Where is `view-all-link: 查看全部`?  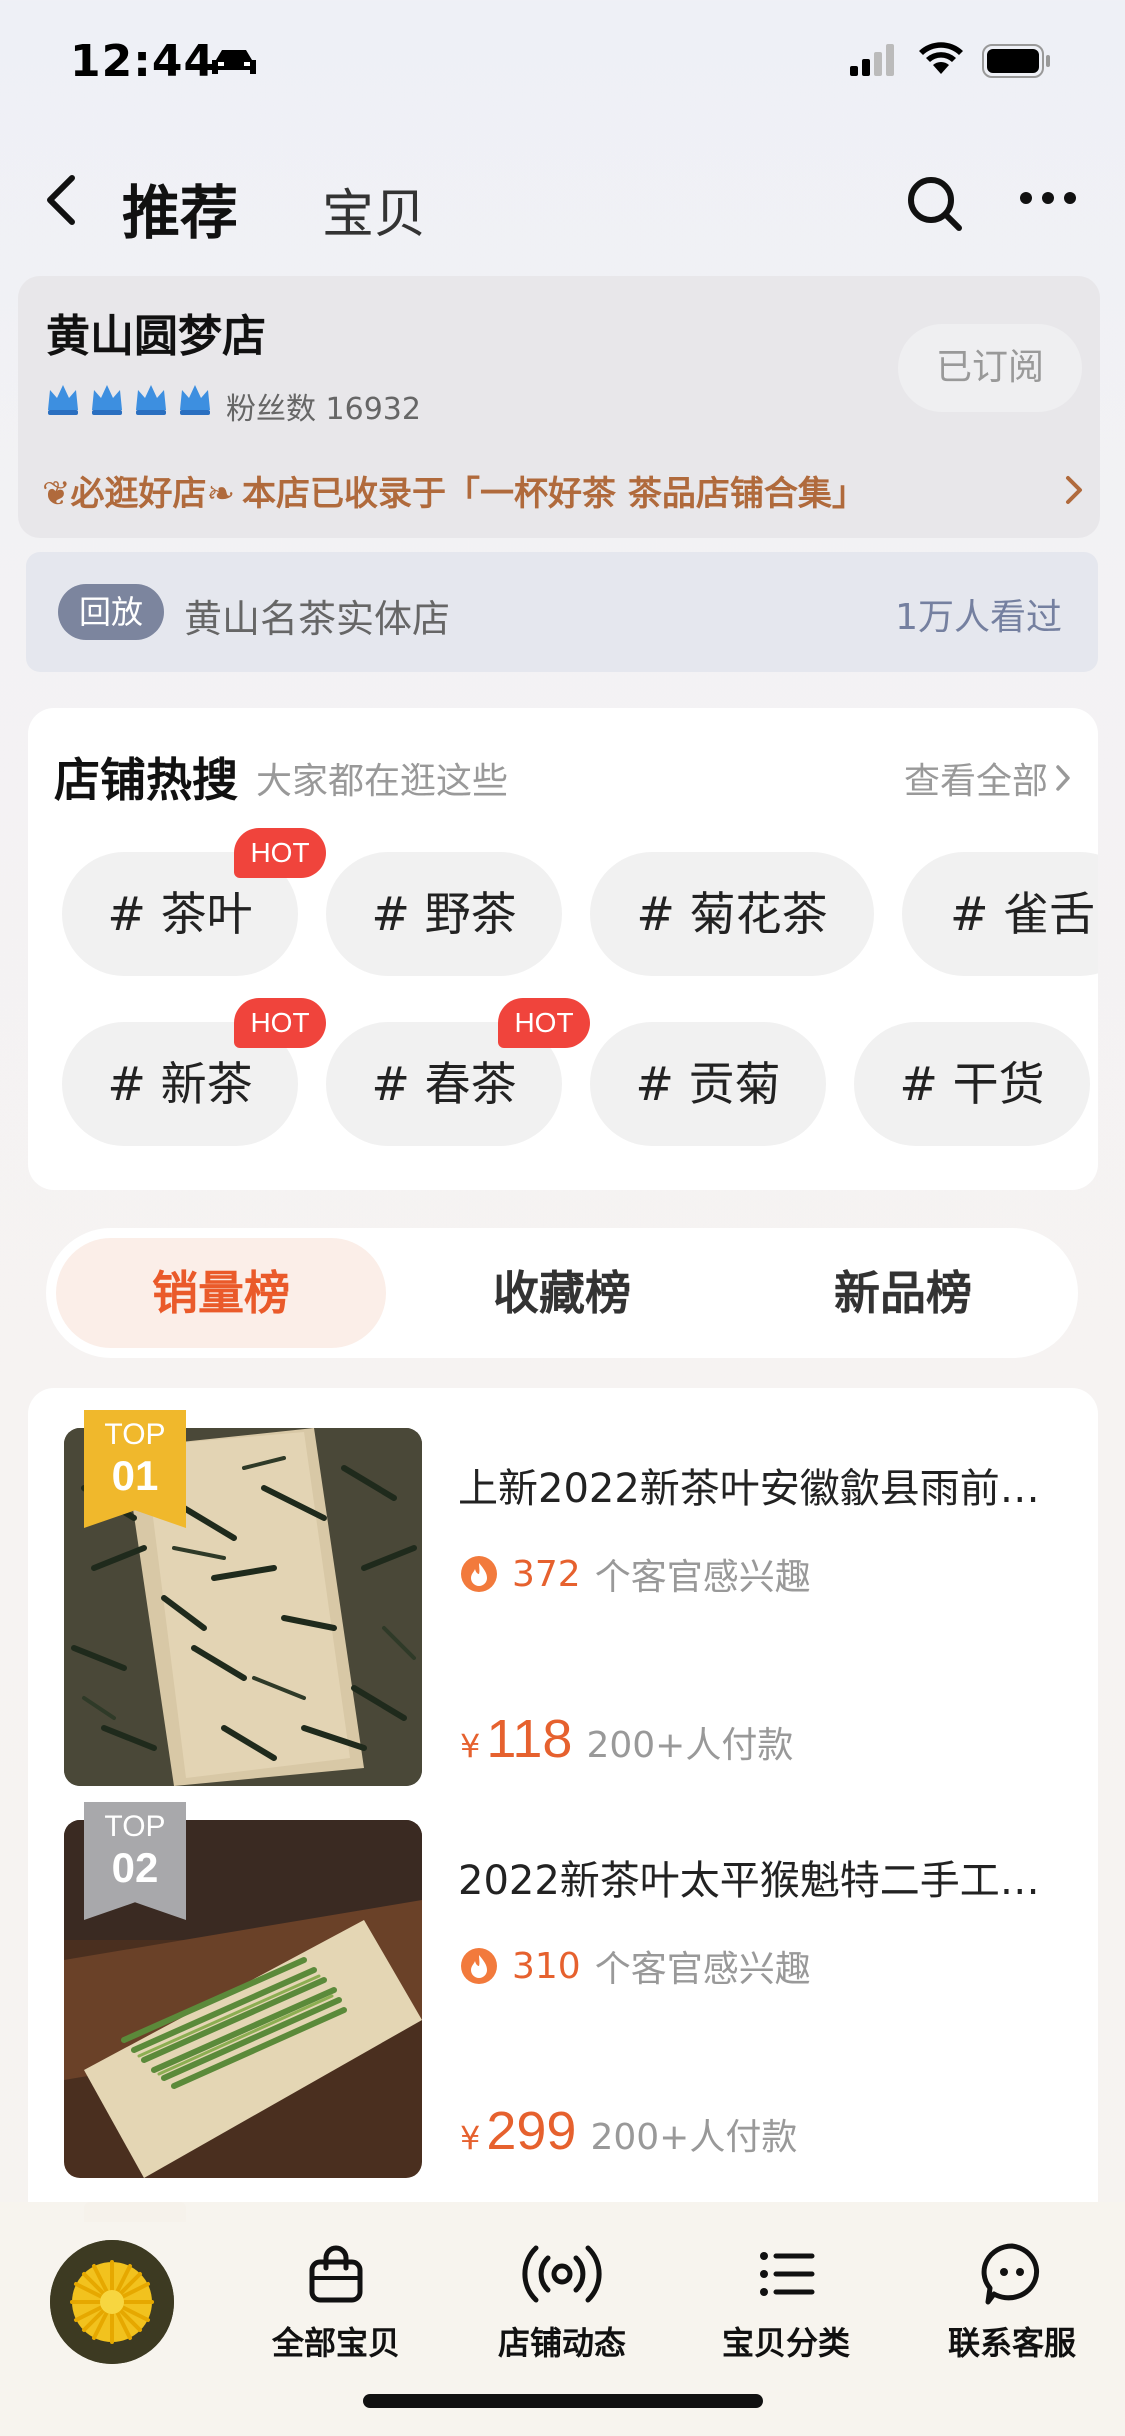
view-all-link: 查看全部 is located at coordinates (988, 778).